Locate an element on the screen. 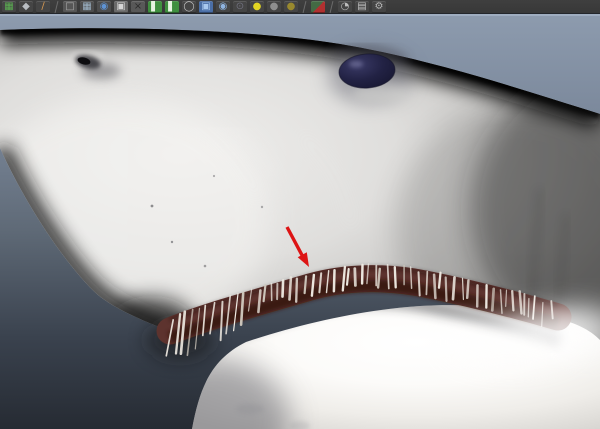 This screenshot has height=429, width=600. save-scene-icon: ▦ is located at coordinates (9, 7).